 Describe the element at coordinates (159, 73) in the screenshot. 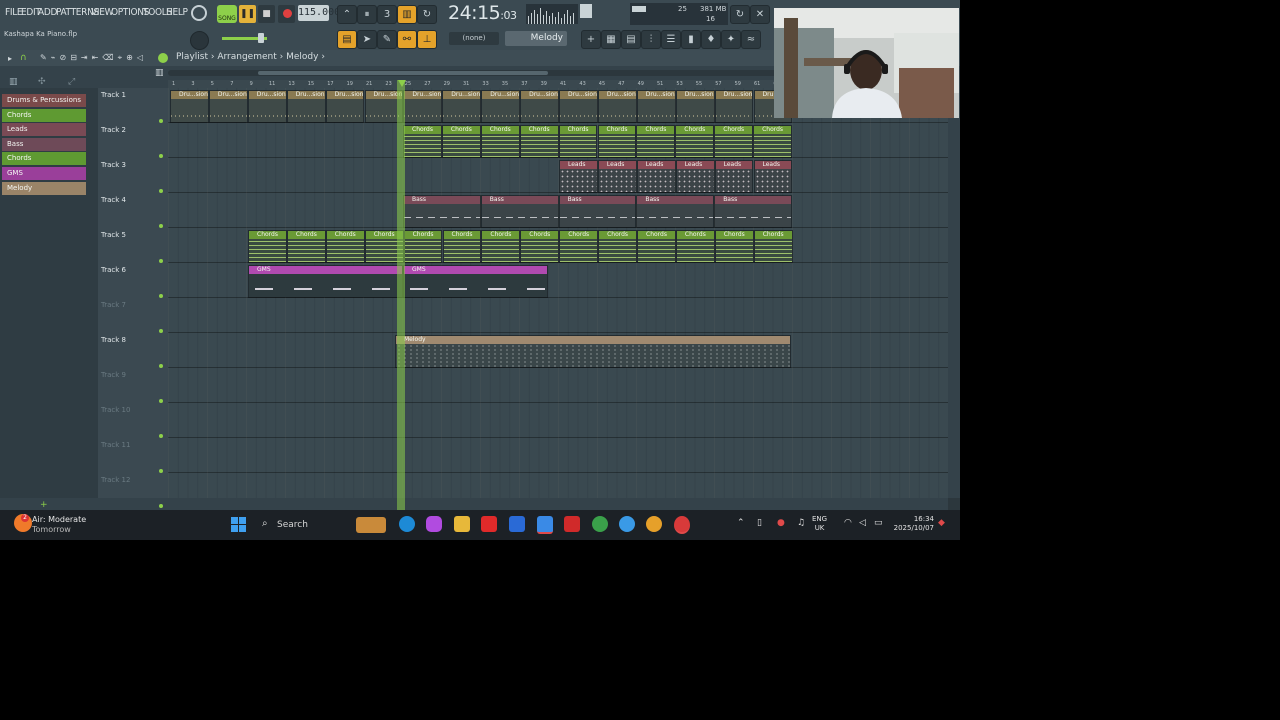

I see `grid-icon: ▥` at that location.